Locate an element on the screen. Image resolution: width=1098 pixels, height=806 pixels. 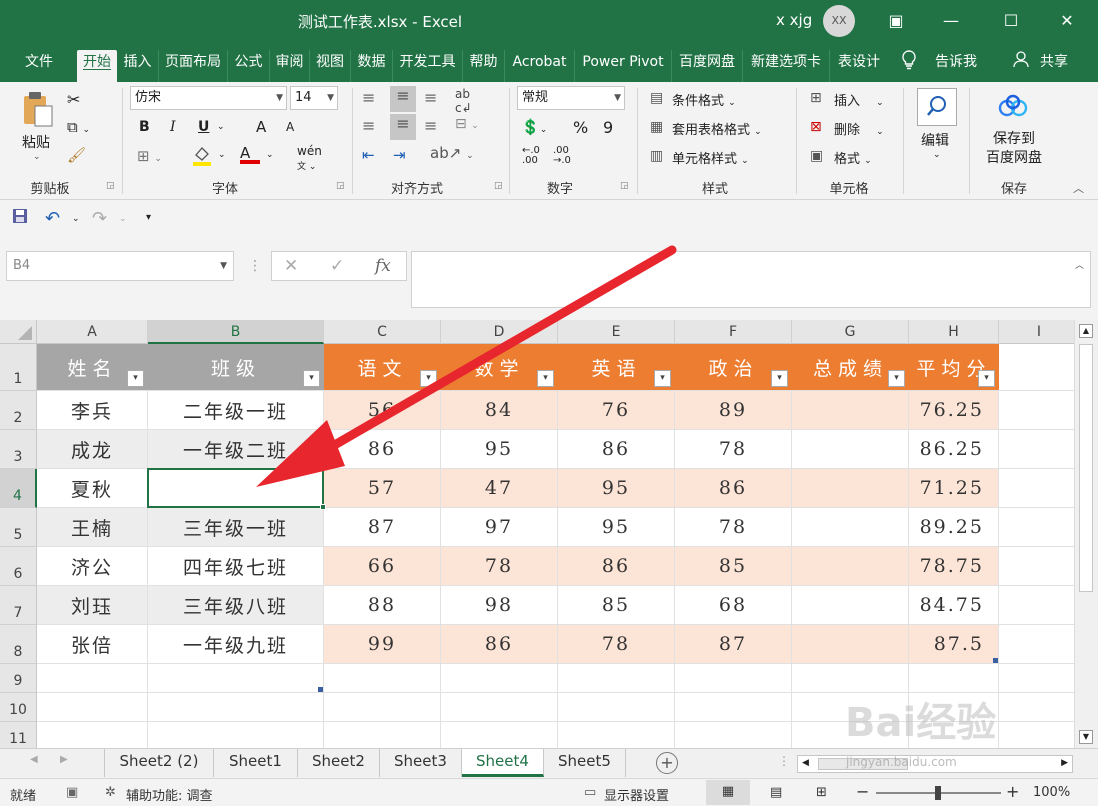
tab-developer: 开发工具 is located at coordinates (428, 66).